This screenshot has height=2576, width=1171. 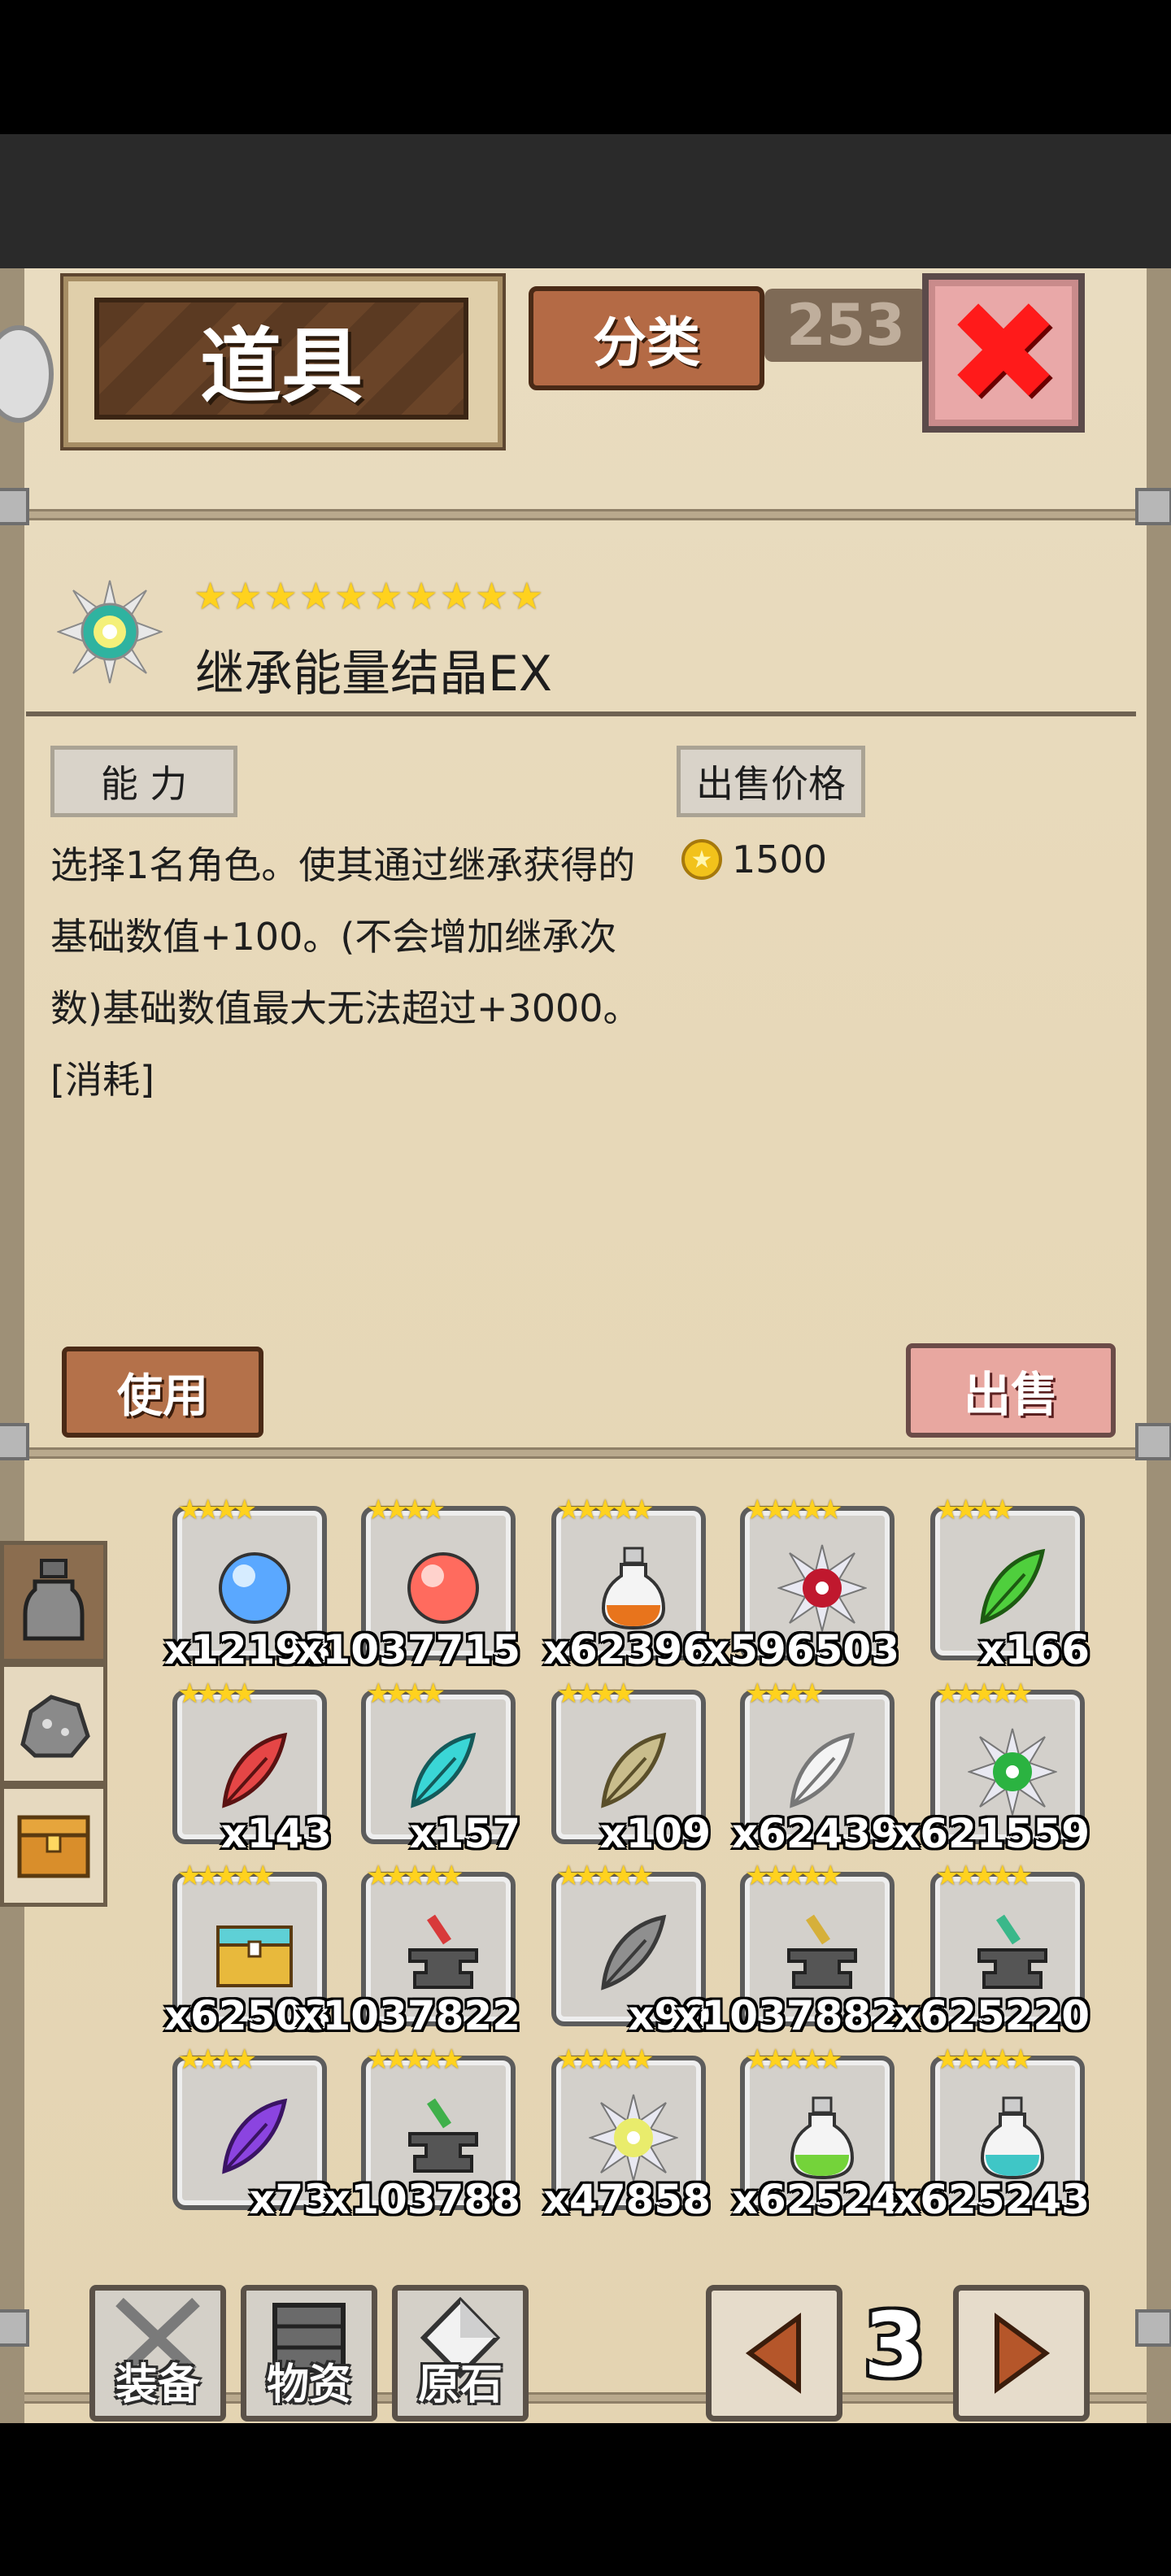 I want to click on panel-border-left, so click(x=12, y=1345).